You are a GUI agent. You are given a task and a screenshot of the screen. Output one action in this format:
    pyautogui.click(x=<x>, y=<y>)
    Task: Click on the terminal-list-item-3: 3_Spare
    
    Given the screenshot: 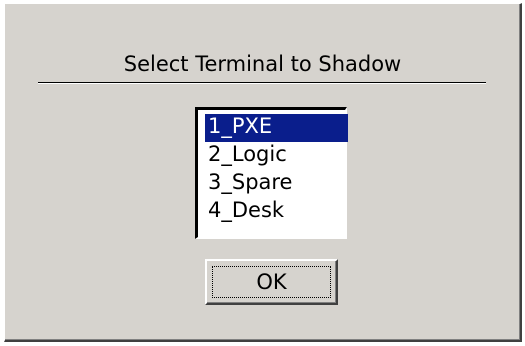 What is the action you would take?
    pyautogui.click(x=276, y=184)
    